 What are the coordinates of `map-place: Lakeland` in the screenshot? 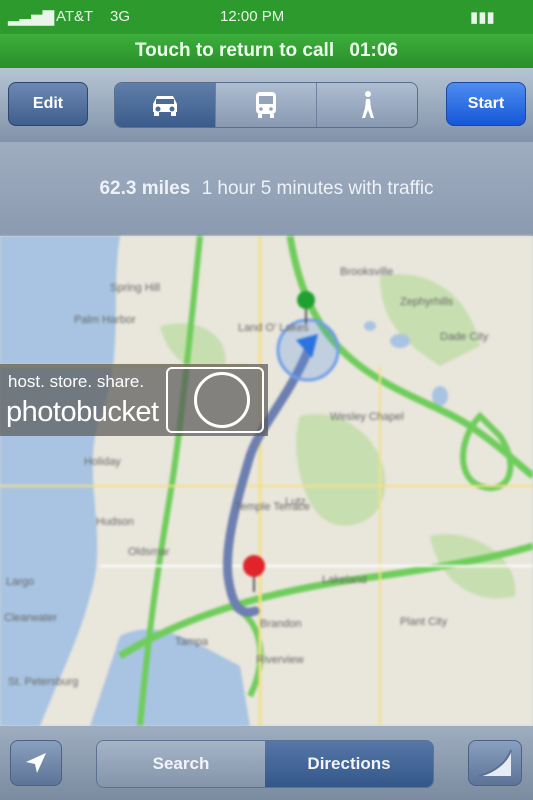 It's located at (344, 580).